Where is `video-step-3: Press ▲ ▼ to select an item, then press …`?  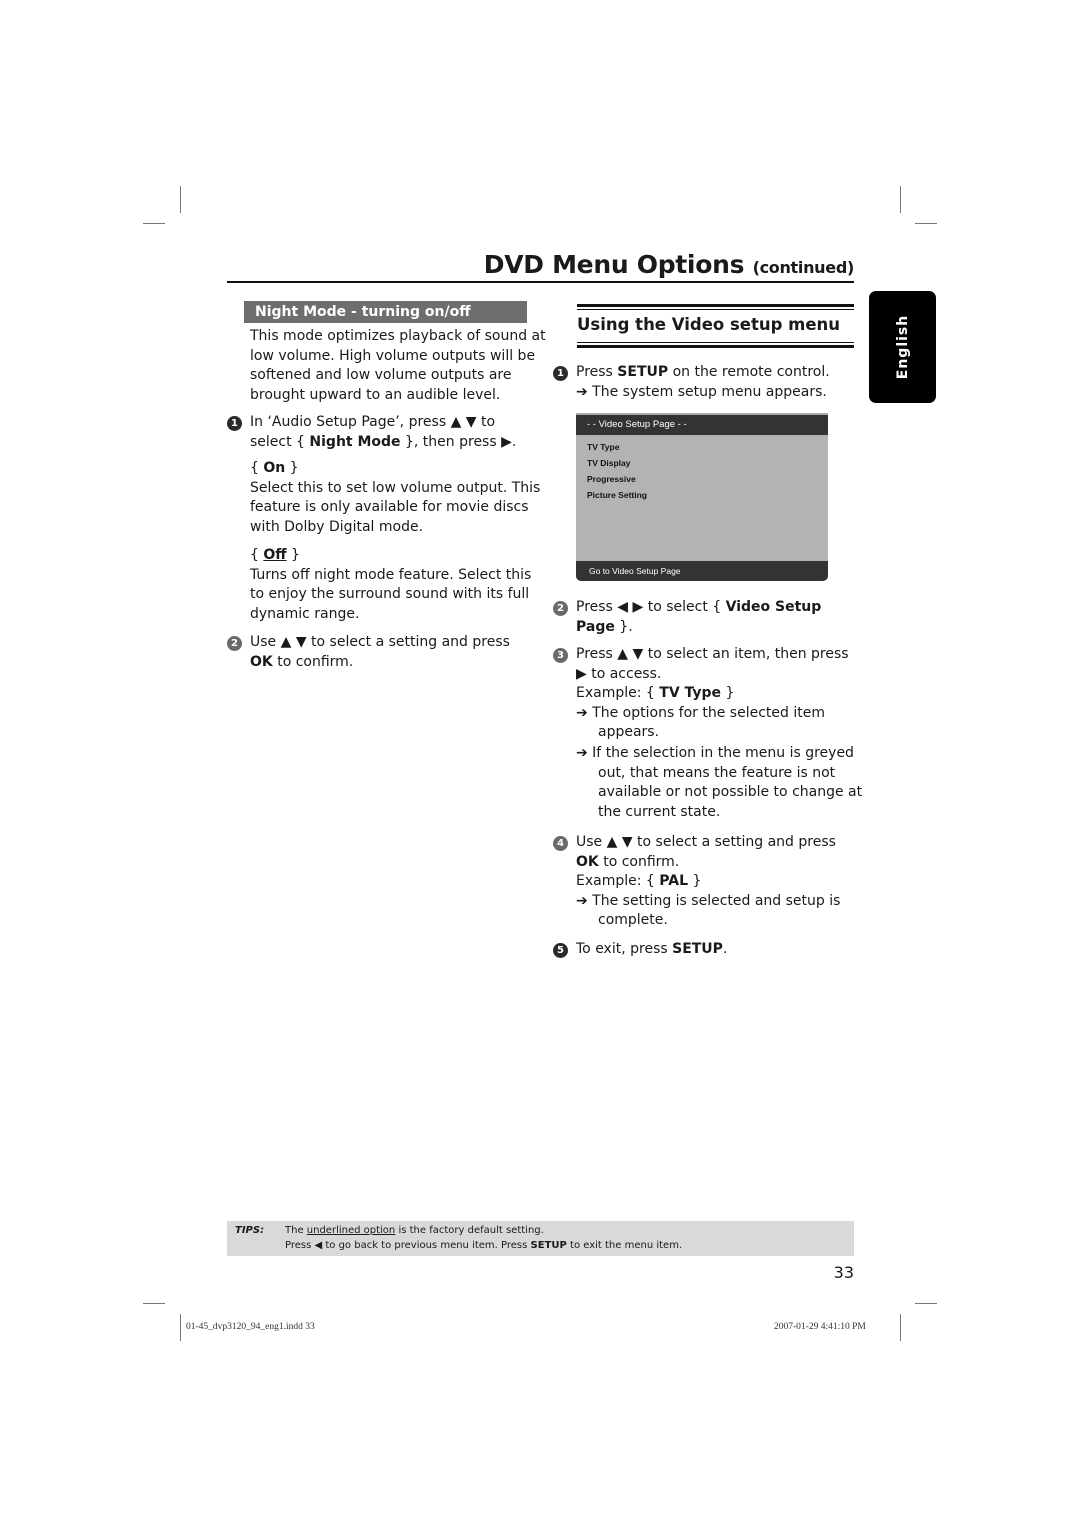 video-step-3: Press ▲ ▼ to select an item, then press … is located at coordinates (719, 733).